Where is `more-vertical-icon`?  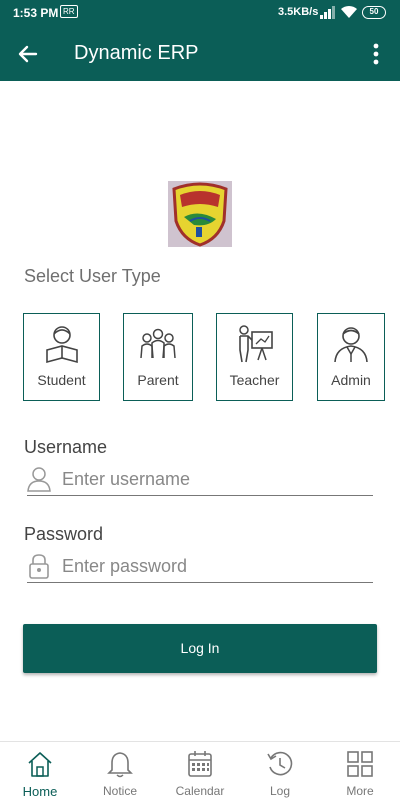 more-vertical-icon is located at coordinates (376, 54).